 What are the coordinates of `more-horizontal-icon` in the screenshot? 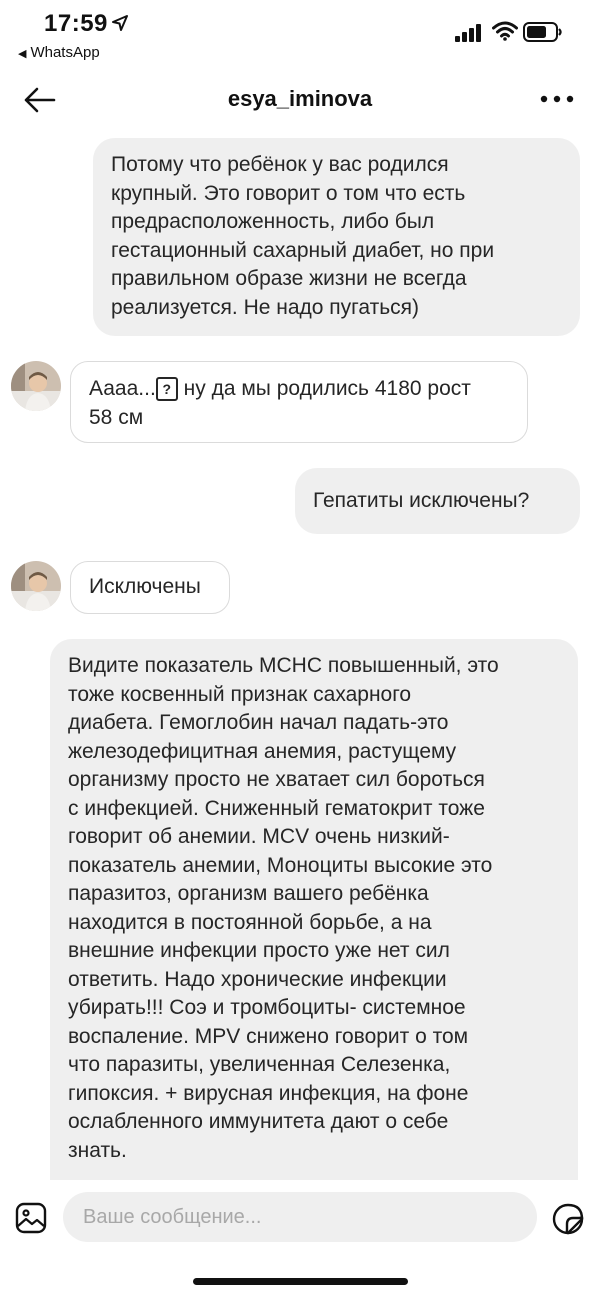 It's located at (557, 99).